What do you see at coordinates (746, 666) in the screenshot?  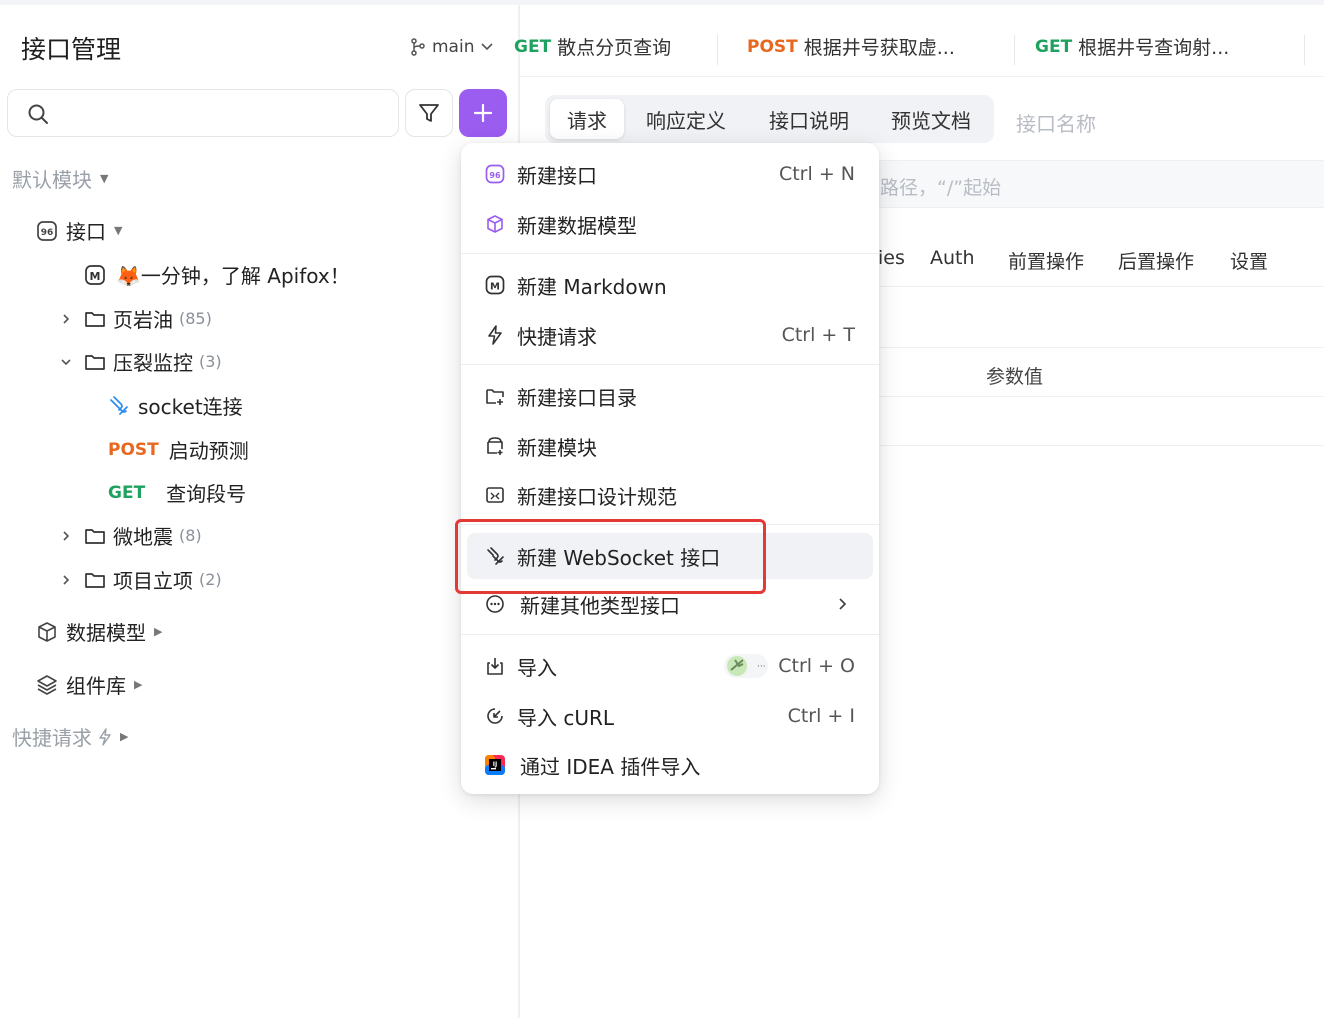 I see `import-source-icon: ···` at bounding box center [746, 666].